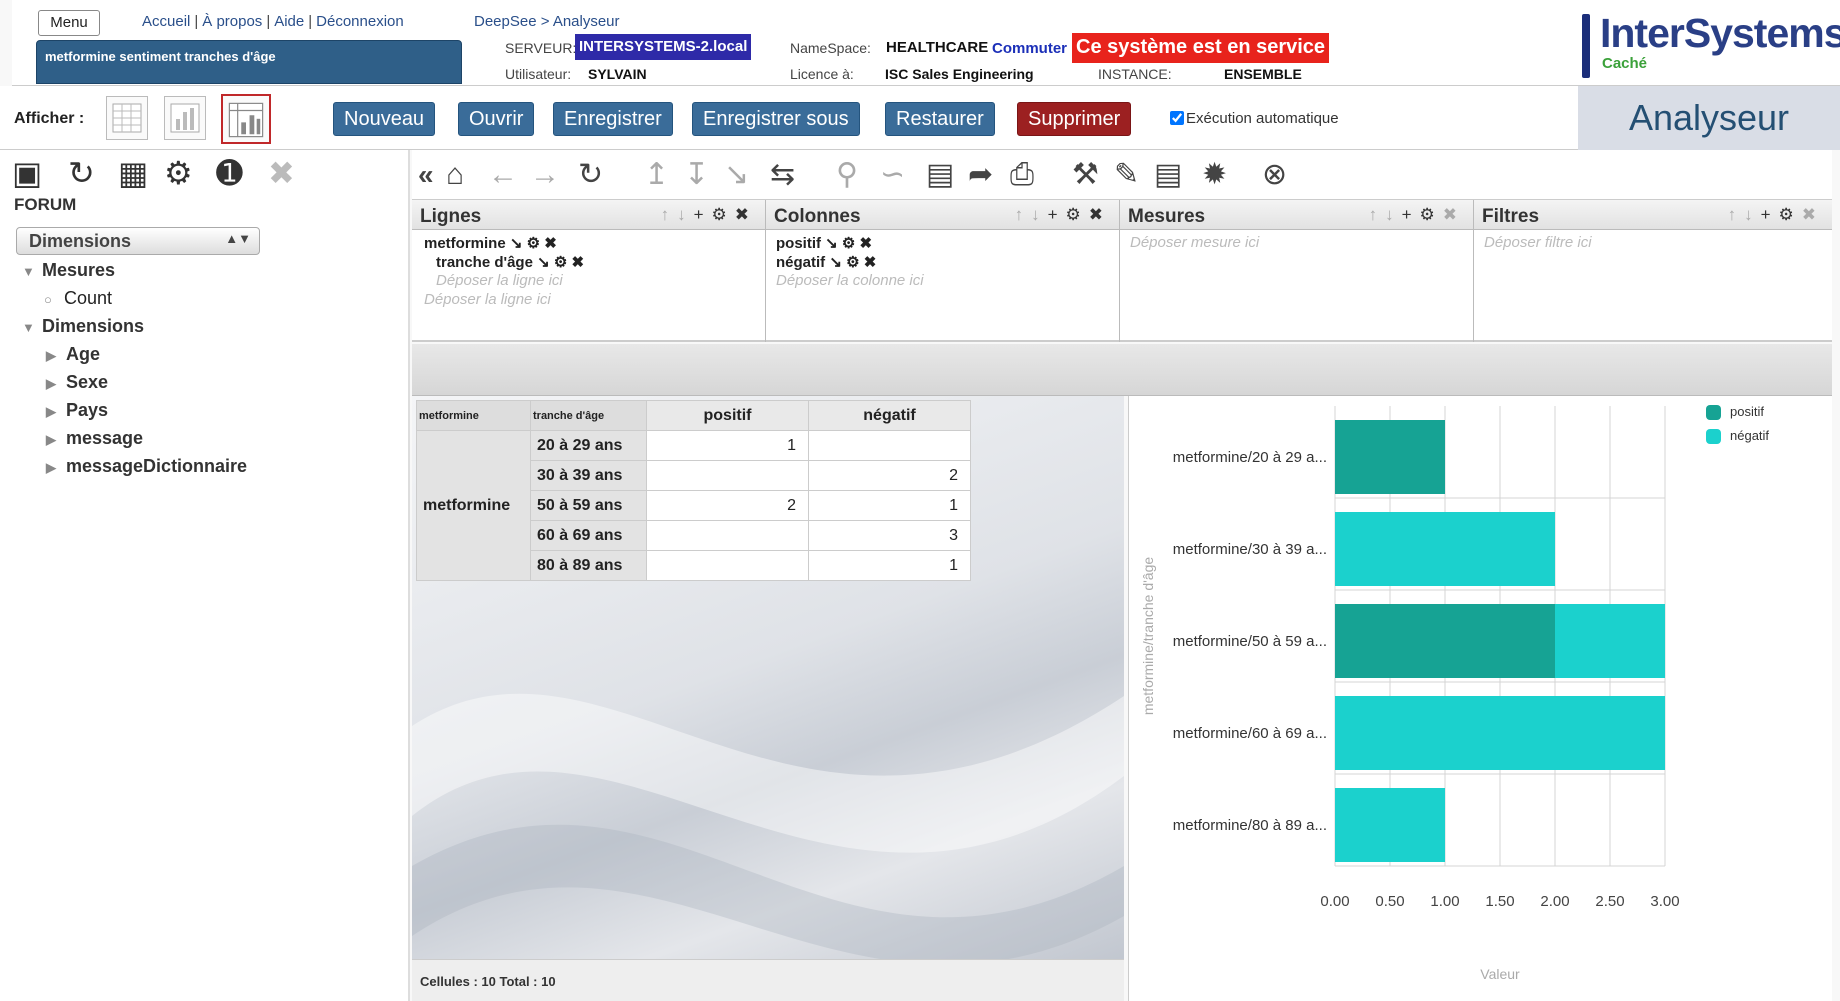 Image resolution: width=1840 pixels, height=1001 pixels. What do you see at coordinates (496, 119) in the screenshot?
I see `open-button: Ouvrir` at bounding box center [496, 119].